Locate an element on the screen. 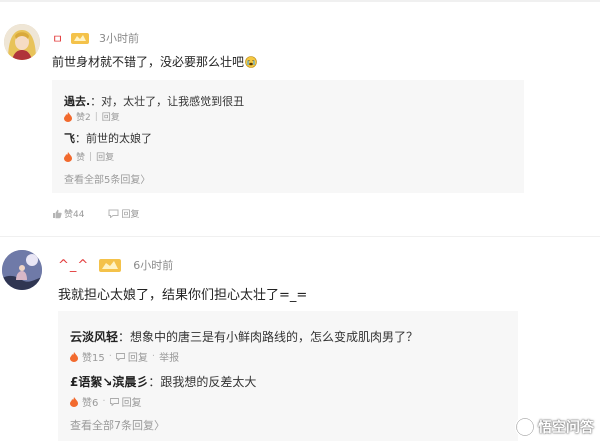  reply-text: ：想象中的唐三是有小鲜肉路线的，怎么变成肌肉男了？ is located at coordinates (268, 337).